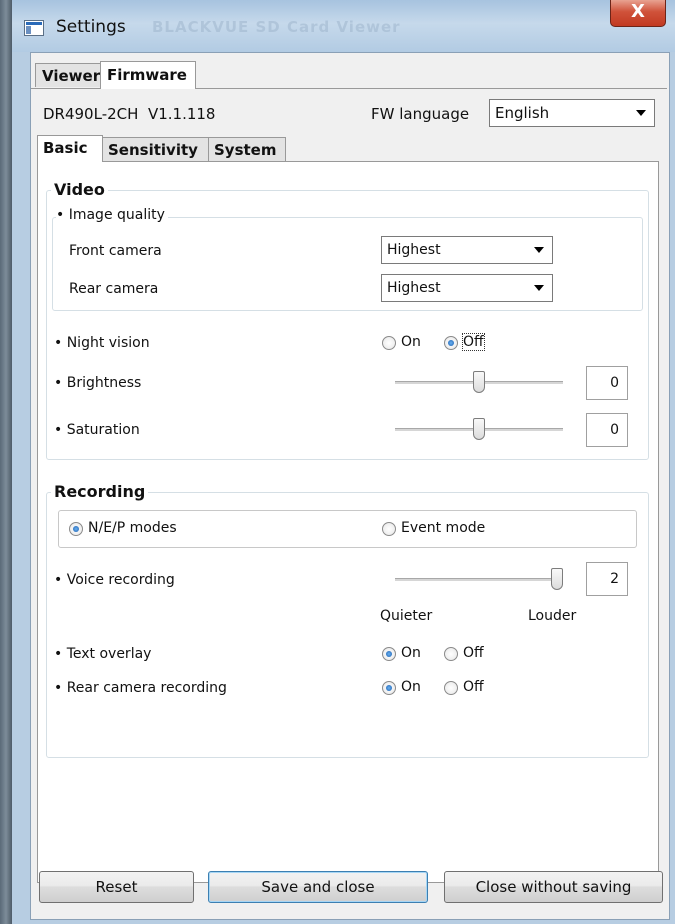 This screenshot has height=924, width=675. I want to click on tab-firmware: Firmware, so click(148, 75).